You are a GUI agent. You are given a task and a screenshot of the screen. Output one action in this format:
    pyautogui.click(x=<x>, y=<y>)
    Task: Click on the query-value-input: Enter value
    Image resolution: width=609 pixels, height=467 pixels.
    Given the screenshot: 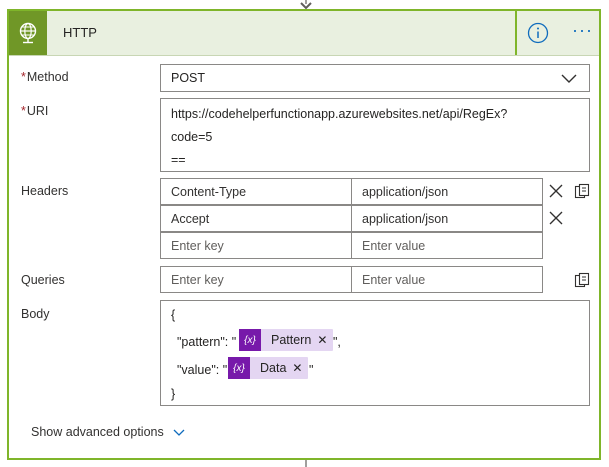 What is the action you would take?
    pyautogui.click(x=447, y=279)
    